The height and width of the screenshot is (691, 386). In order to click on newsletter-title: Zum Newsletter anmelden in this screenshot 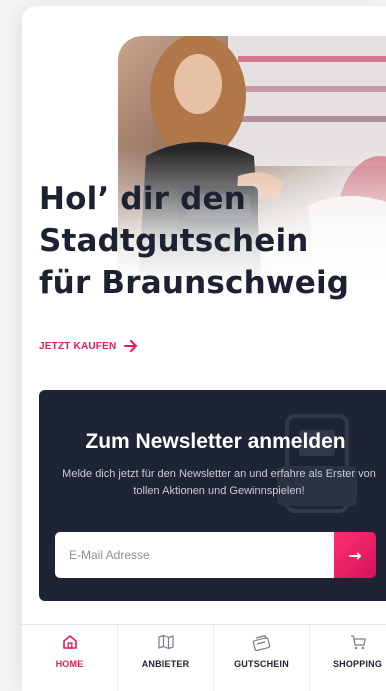, I will do `click(215, 441)`.